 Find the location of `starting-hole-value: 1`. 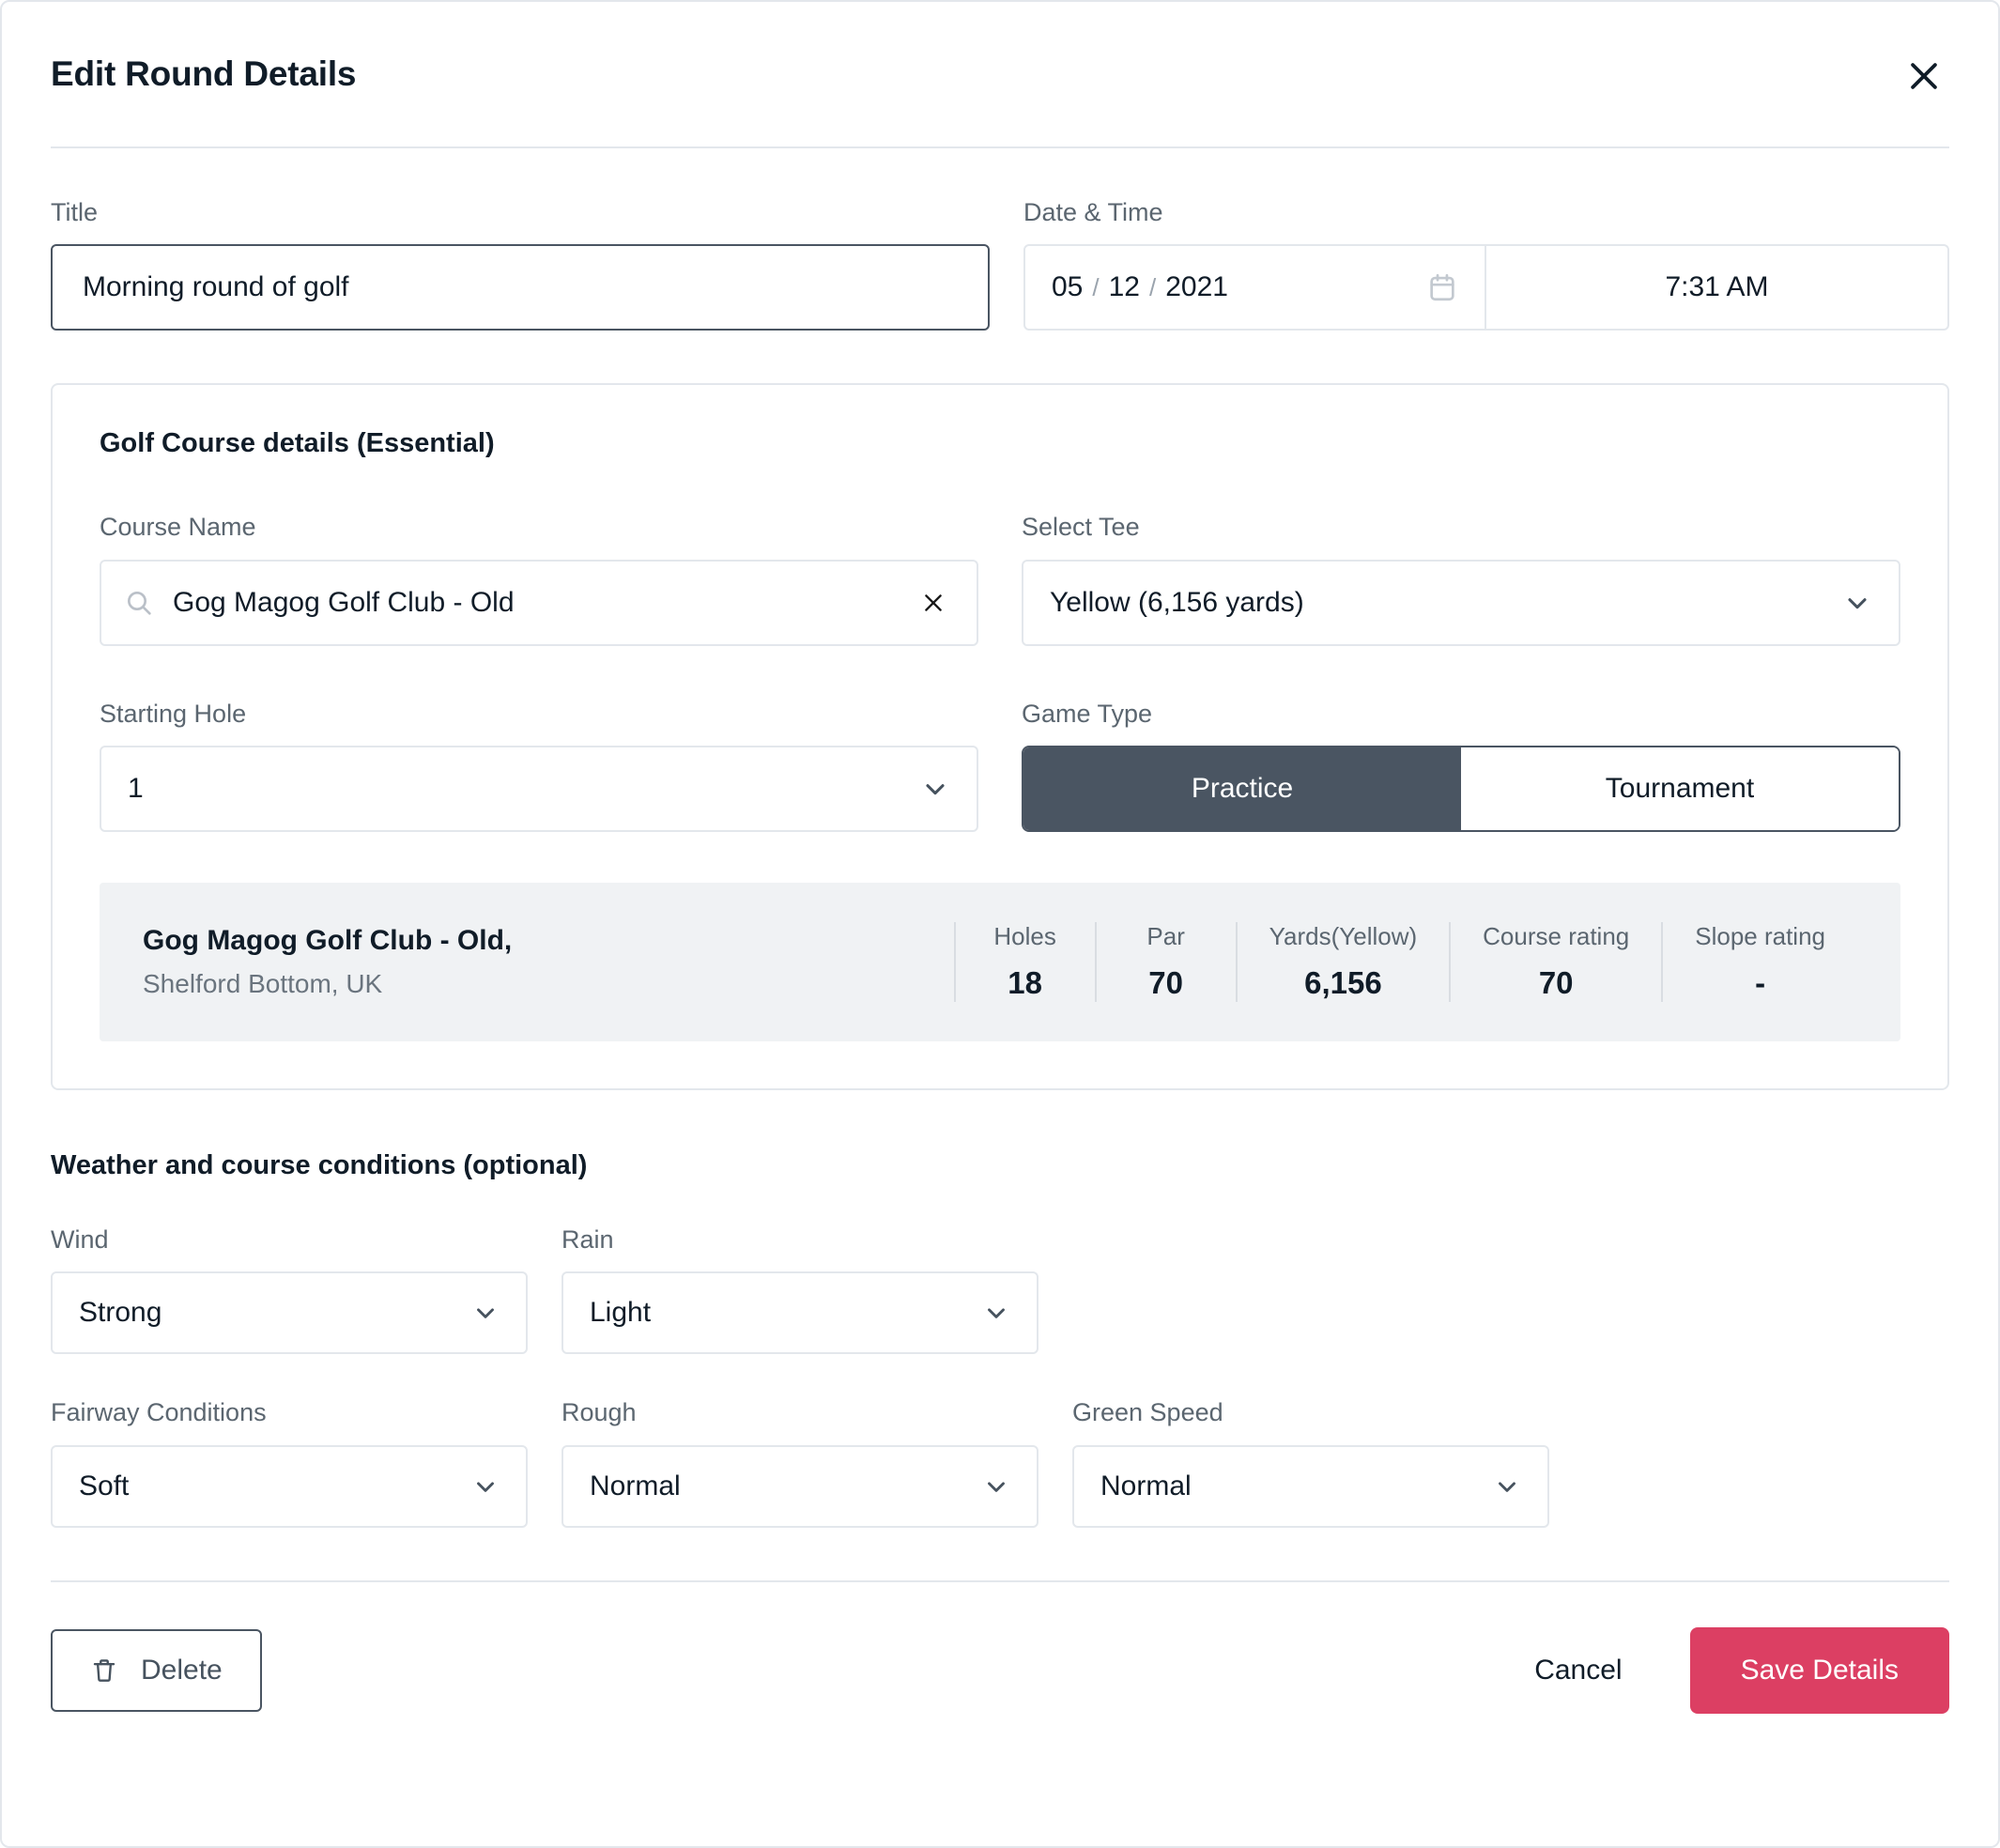

starting-hole-value: 1 is located at coordinates (136, 789).